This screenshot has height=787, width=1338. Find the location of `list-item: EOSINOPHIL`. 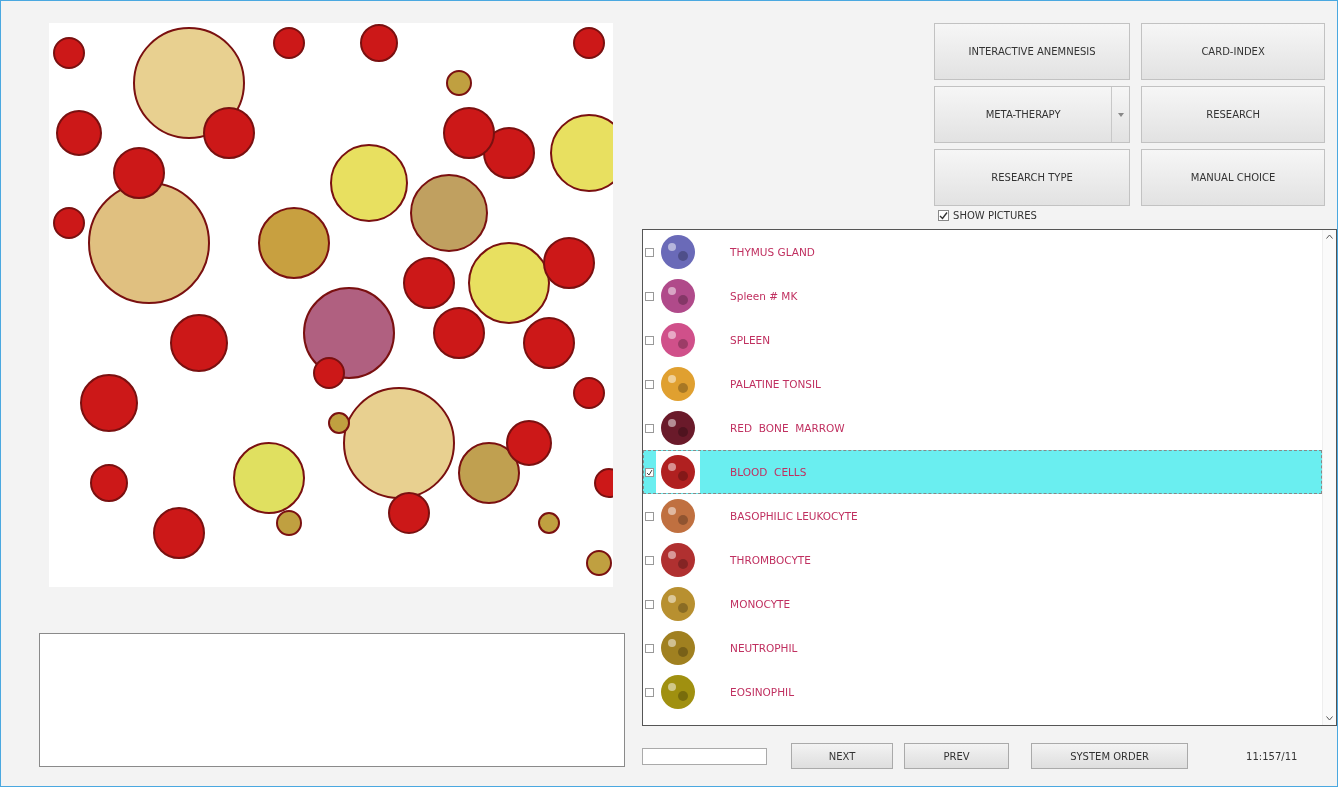

list-item: EOSINOPHIL is located at coordinates (982, 692).